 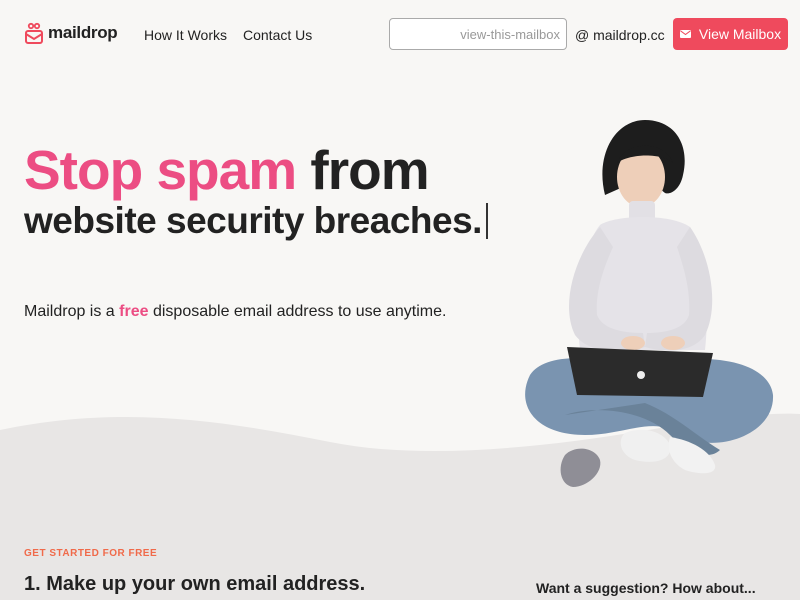 What do you see at coordinates (134, 311) in the screenshot?
I see `desc-highlight: free` at bounding box center [134, 311].